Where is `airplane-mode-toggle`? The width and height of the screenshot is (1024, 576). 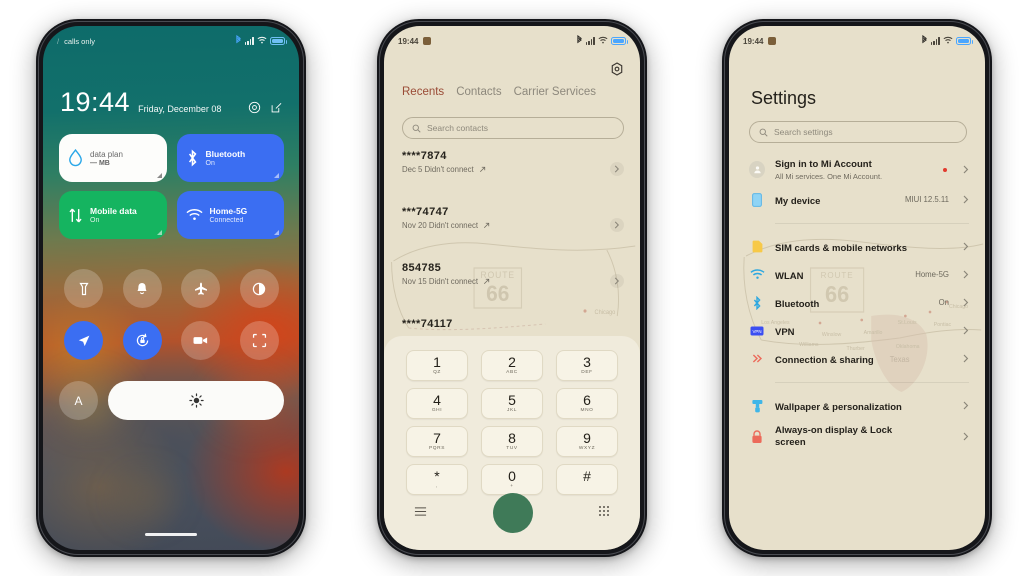
airplane-mode-toggle is located at coordinates (201, 288).